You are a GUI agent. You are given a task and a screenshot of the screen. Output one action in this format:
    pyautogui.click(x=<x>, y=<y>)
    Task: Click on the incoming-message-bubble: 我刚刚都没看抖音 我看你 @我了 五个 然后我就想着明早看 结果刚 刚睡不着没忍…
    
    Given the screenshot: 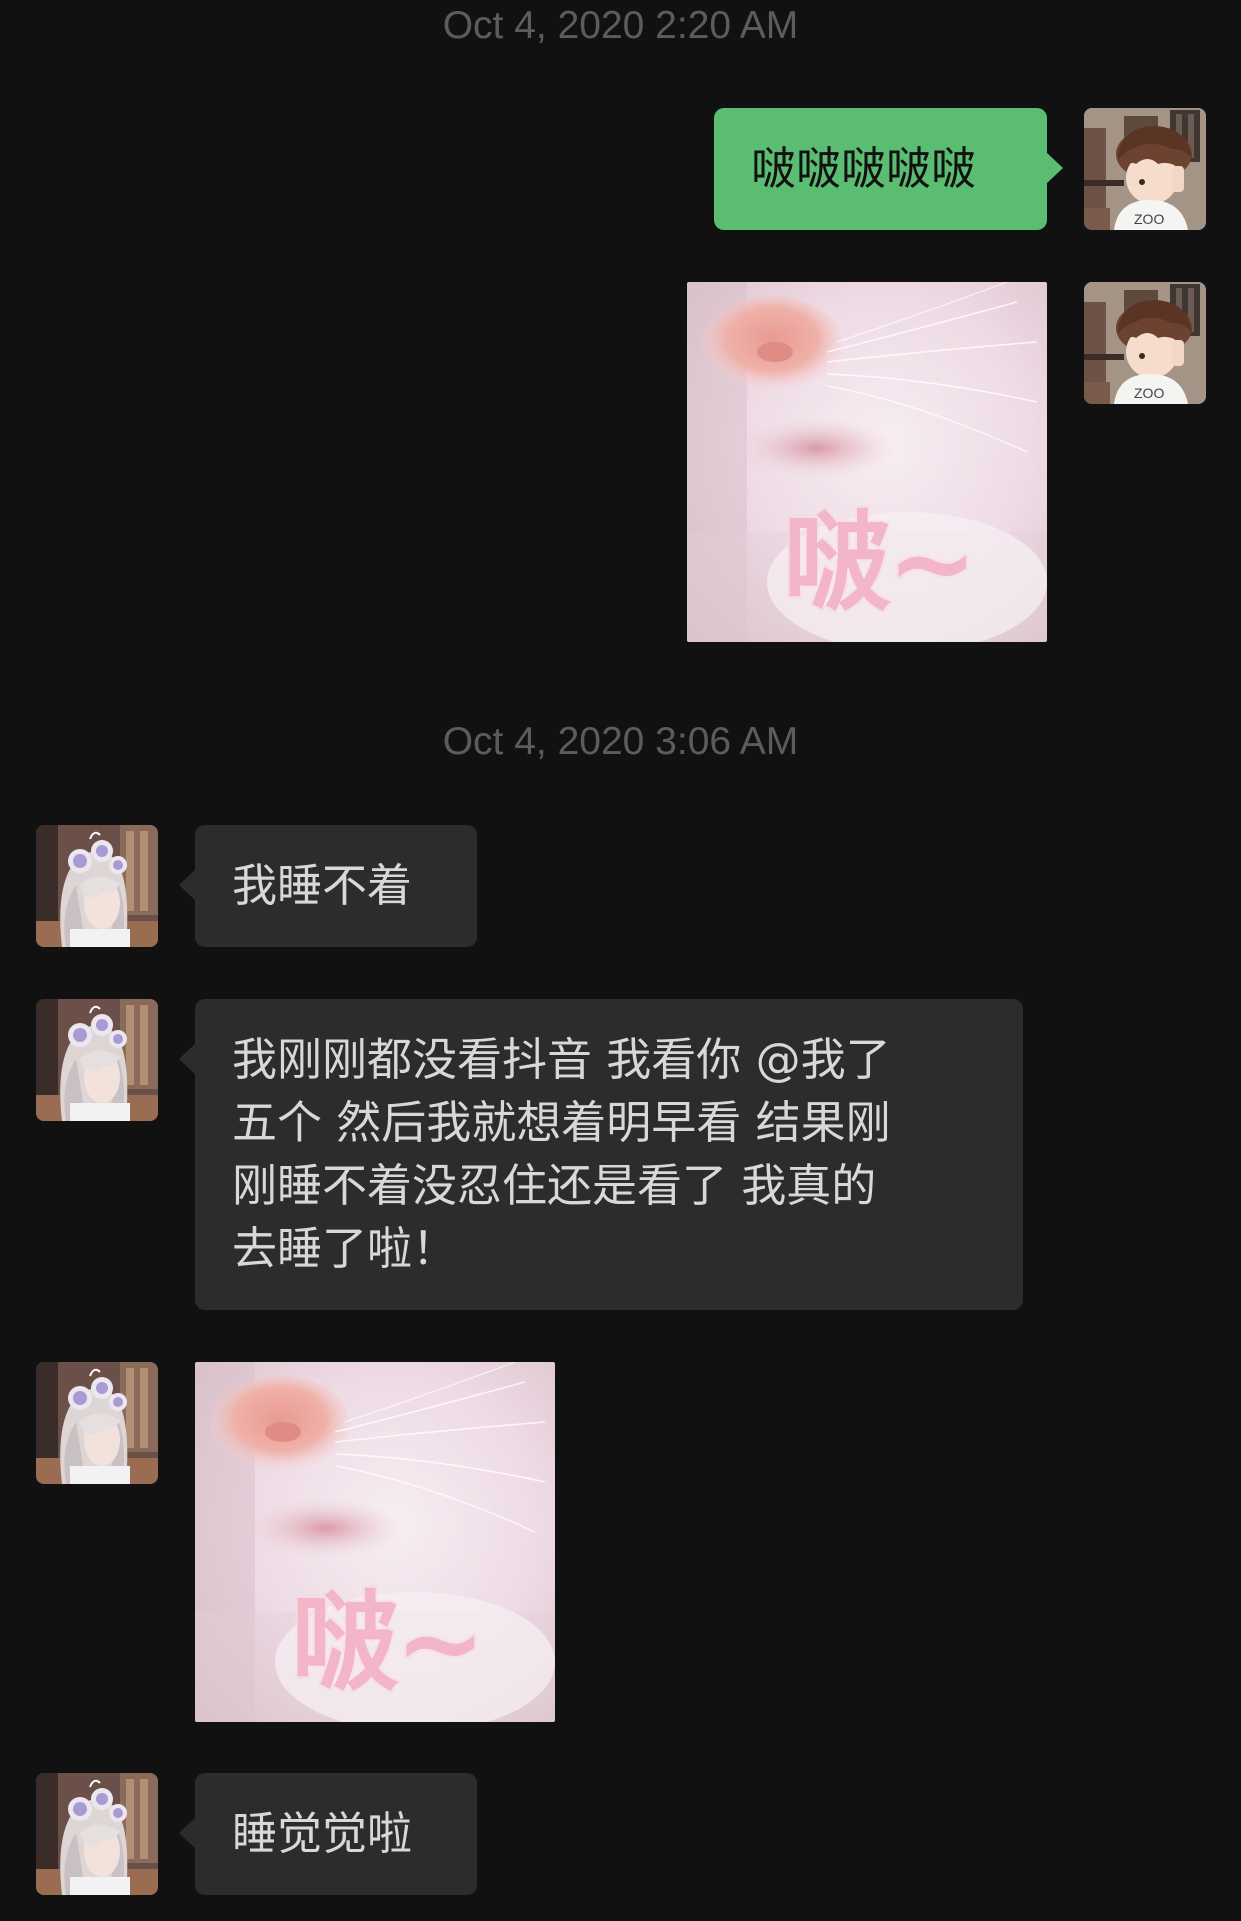 What is the action you would take?
    pyautogui.click(x=601, y=1154)
    